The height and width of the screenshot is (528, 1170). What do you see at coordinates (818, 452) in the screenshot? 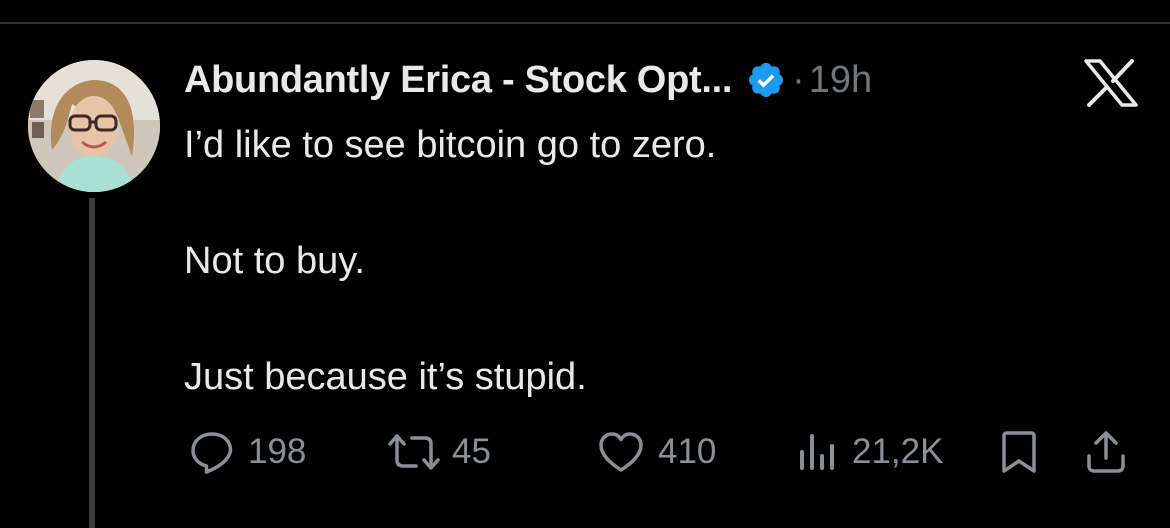
I see `views-chart-icon` at bounding box center [818, 452].